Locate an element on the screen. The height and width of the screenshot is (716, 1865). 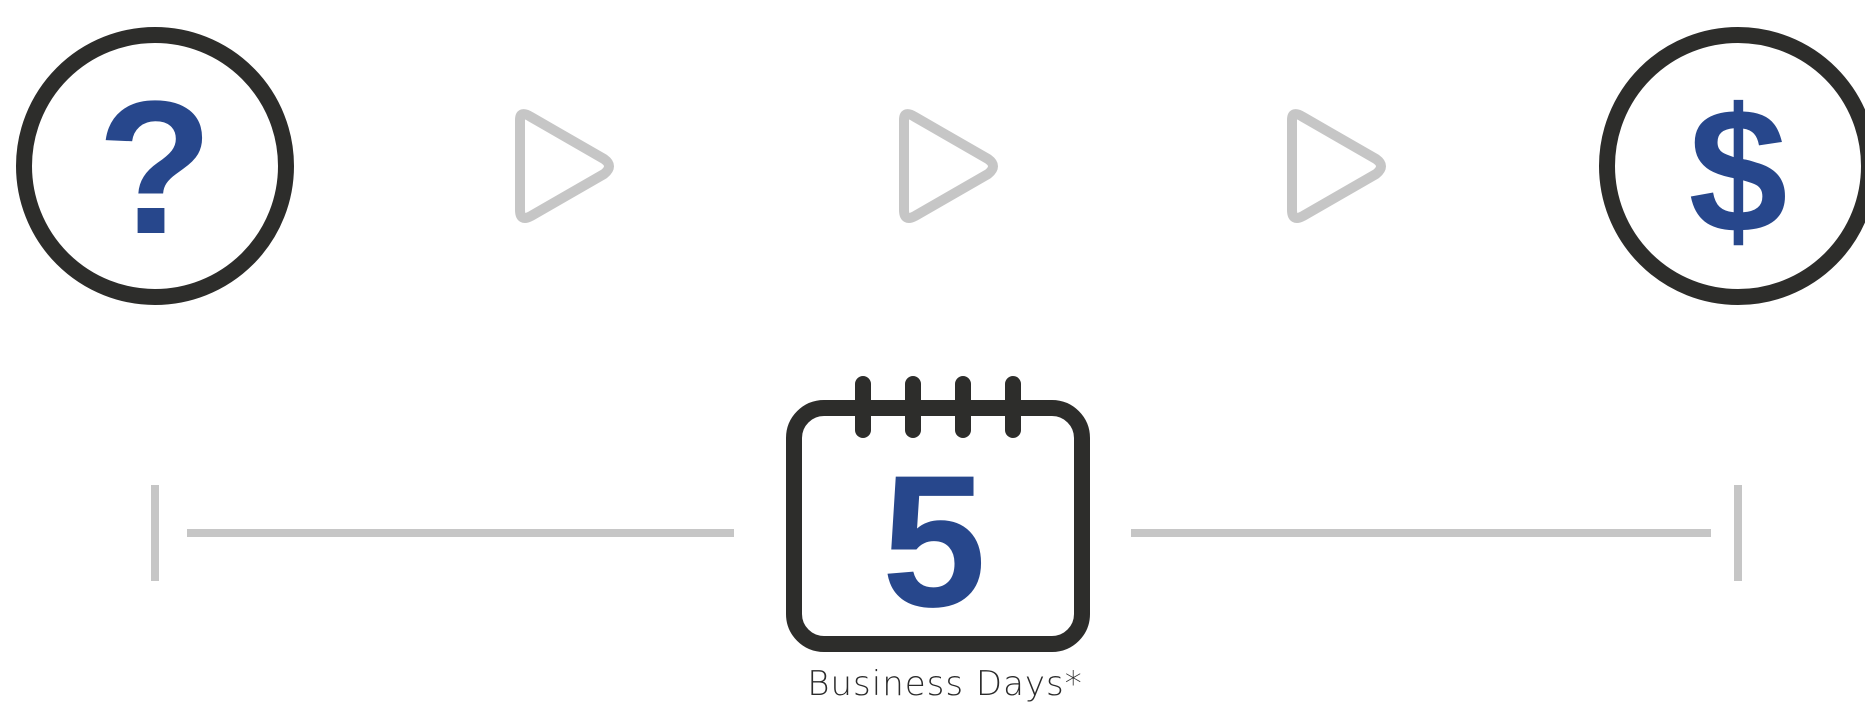
timeline-left-line is located at coordinates (460, 533).